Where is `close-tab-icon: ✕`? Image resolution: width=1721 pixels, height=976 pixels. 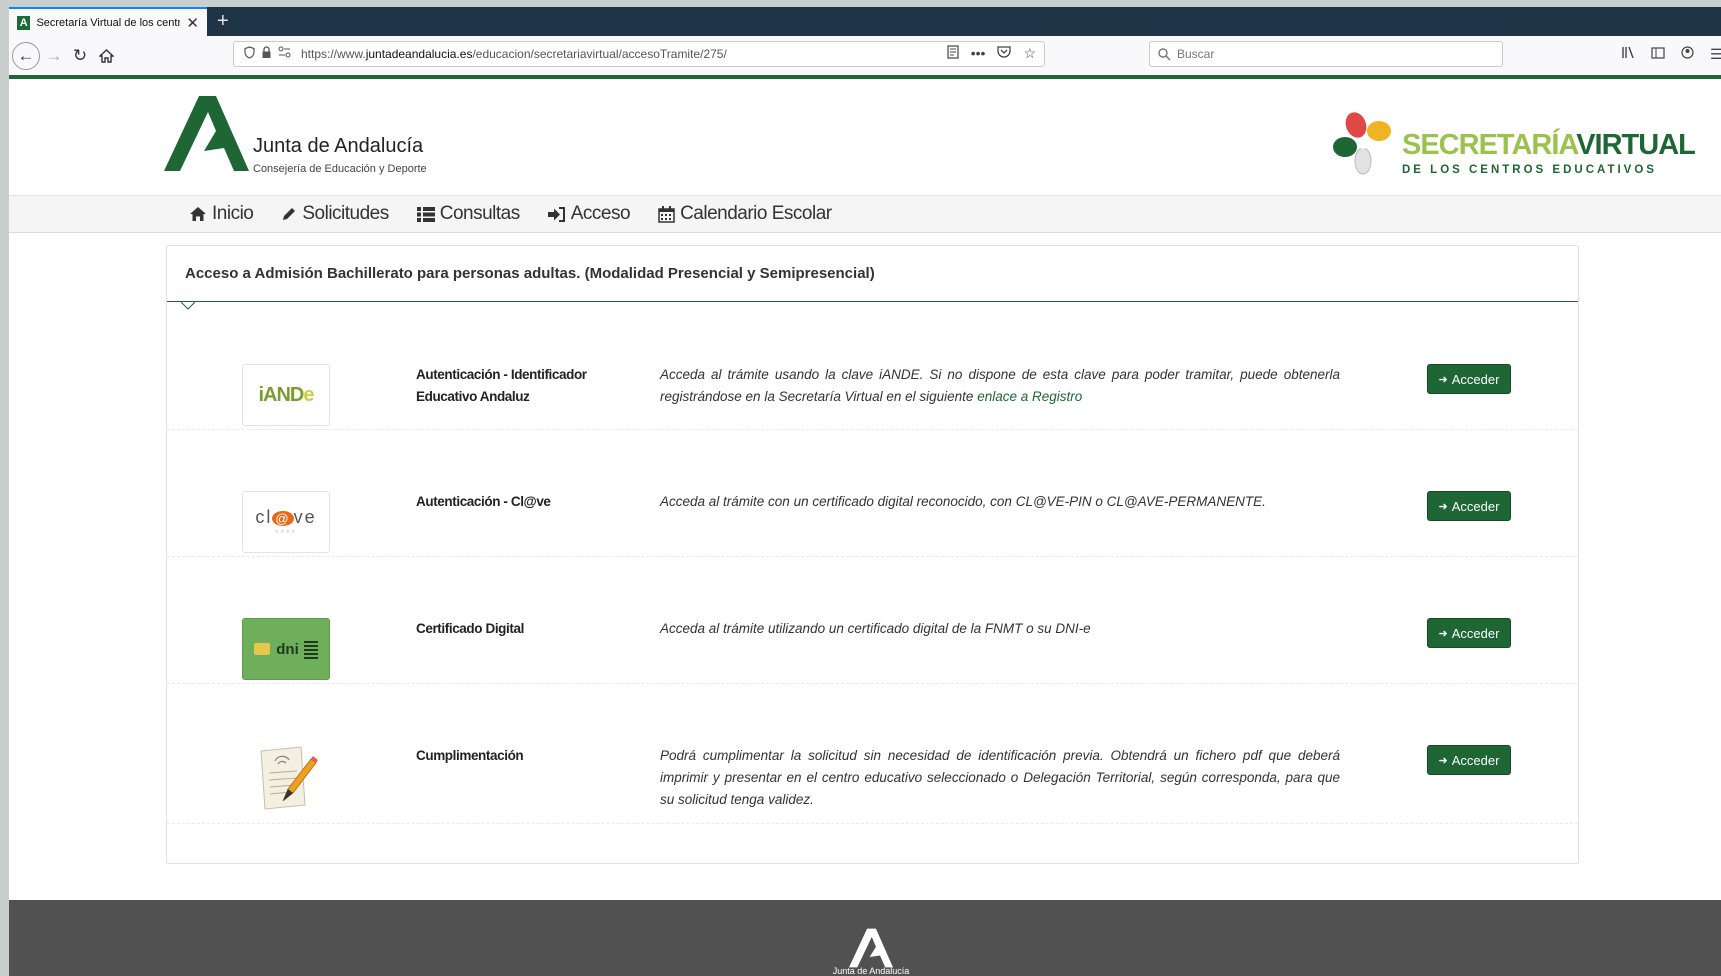
close-tab-icon: ✕ is located at coordinates (192, 23).